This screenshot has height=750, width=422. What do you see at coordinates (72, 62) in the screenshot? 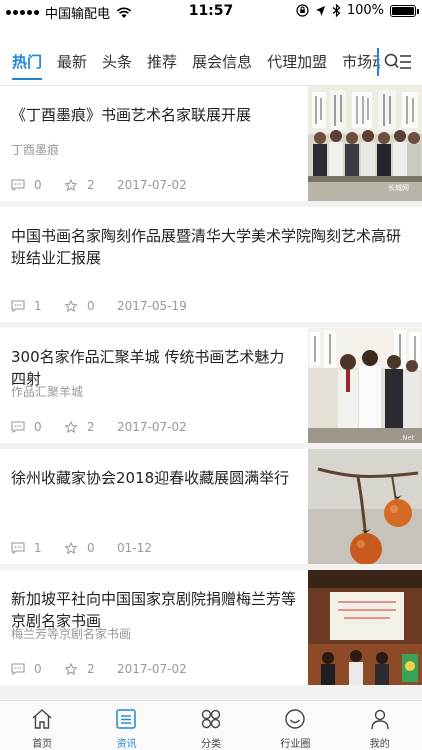
I see `tab-latest: 最新` at bounding box center [72, 62].